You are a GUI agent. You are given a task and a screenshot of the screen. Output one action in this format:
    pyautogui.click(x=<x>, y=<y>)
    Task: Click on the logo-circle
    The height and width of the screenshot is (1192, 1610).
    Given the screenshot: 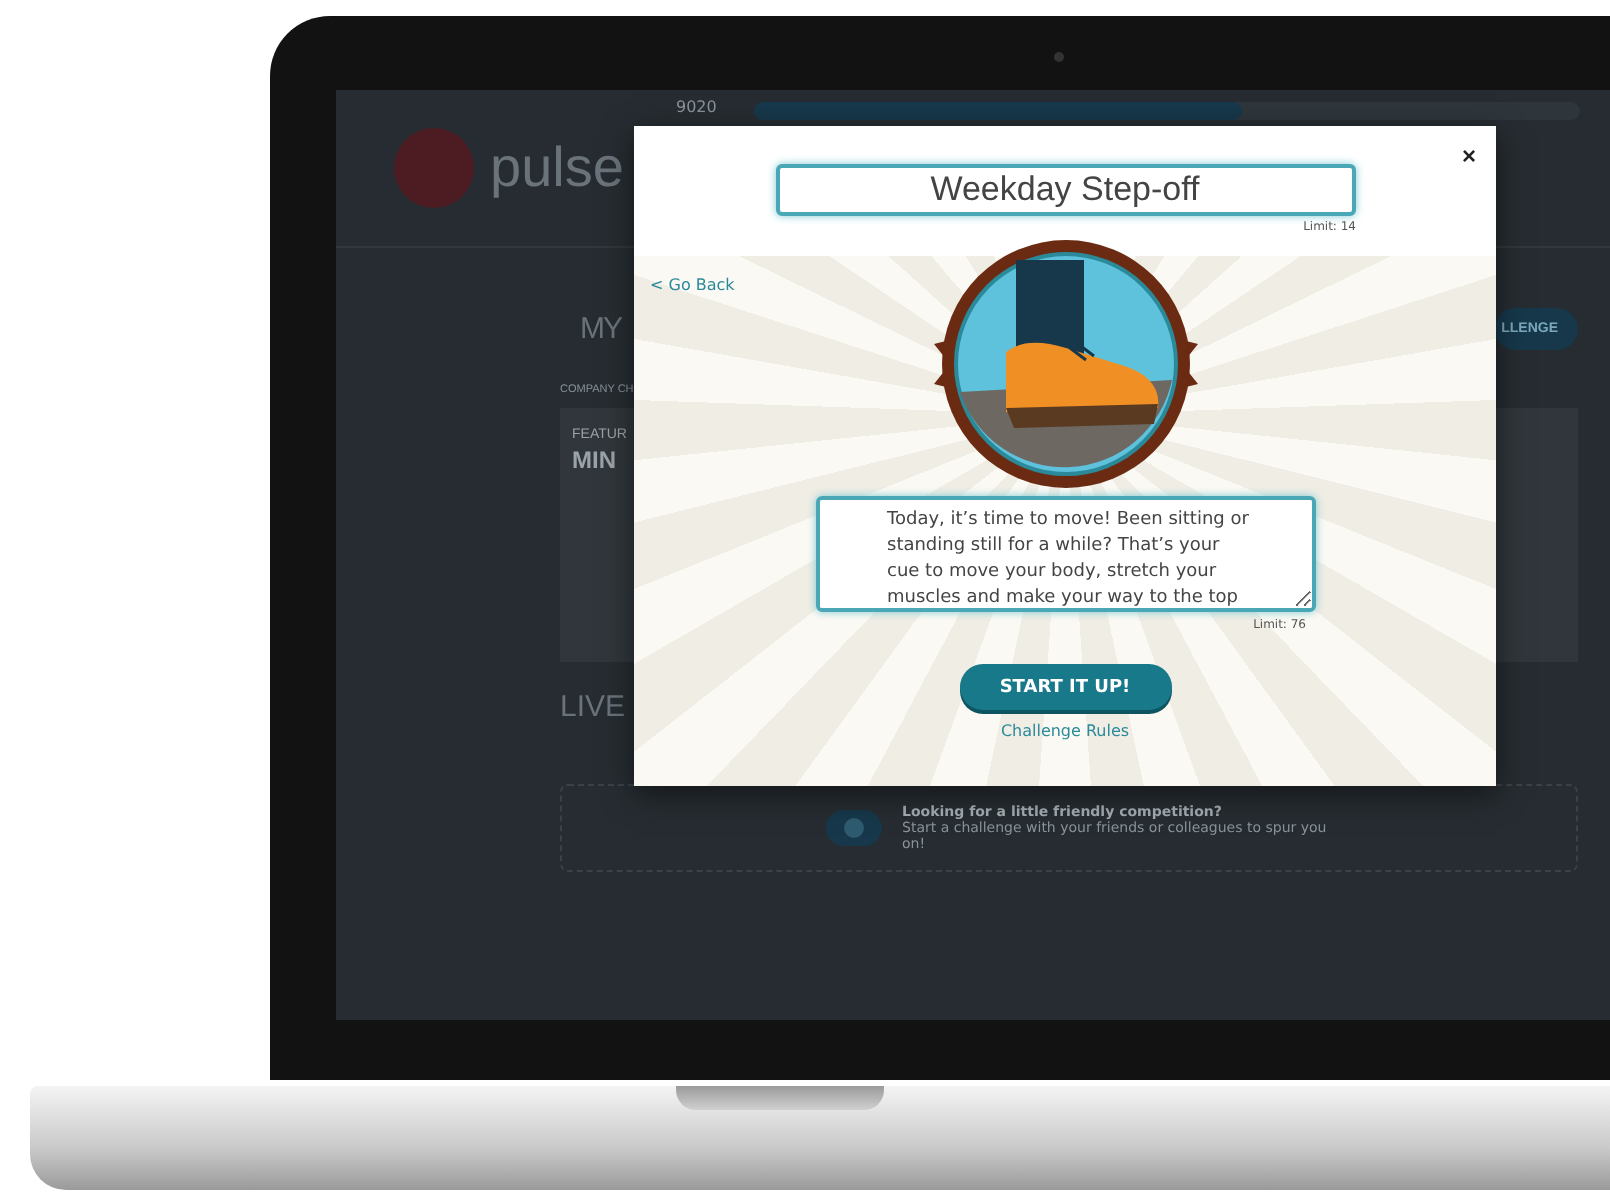 What is the action you would take?
    pyautogui.click(x=434, y=168)
    